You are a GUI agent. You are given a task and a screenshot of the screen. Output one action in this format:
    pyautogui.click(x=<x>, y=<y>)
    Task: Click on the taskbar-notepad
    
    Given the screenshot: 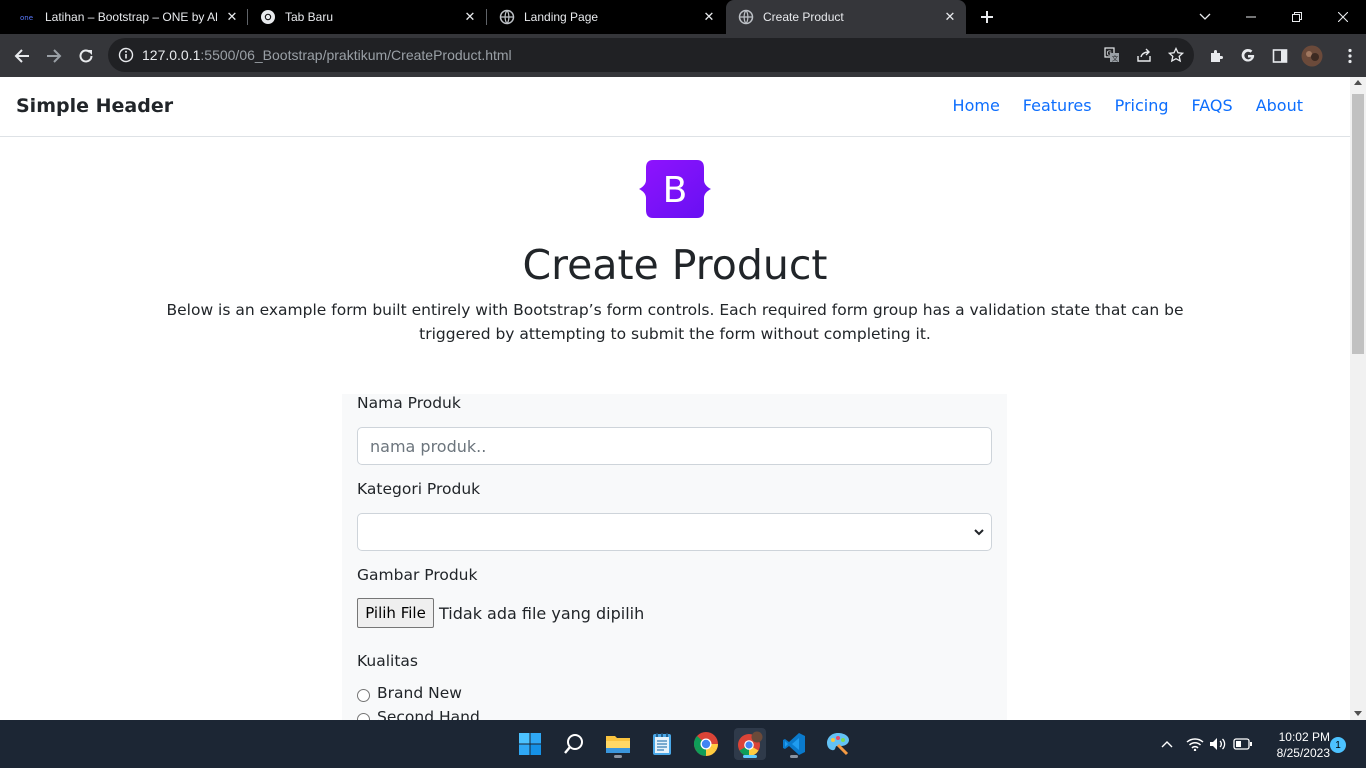 What is the action you would take?
    pyautogui.click(x=662, y=744)
    